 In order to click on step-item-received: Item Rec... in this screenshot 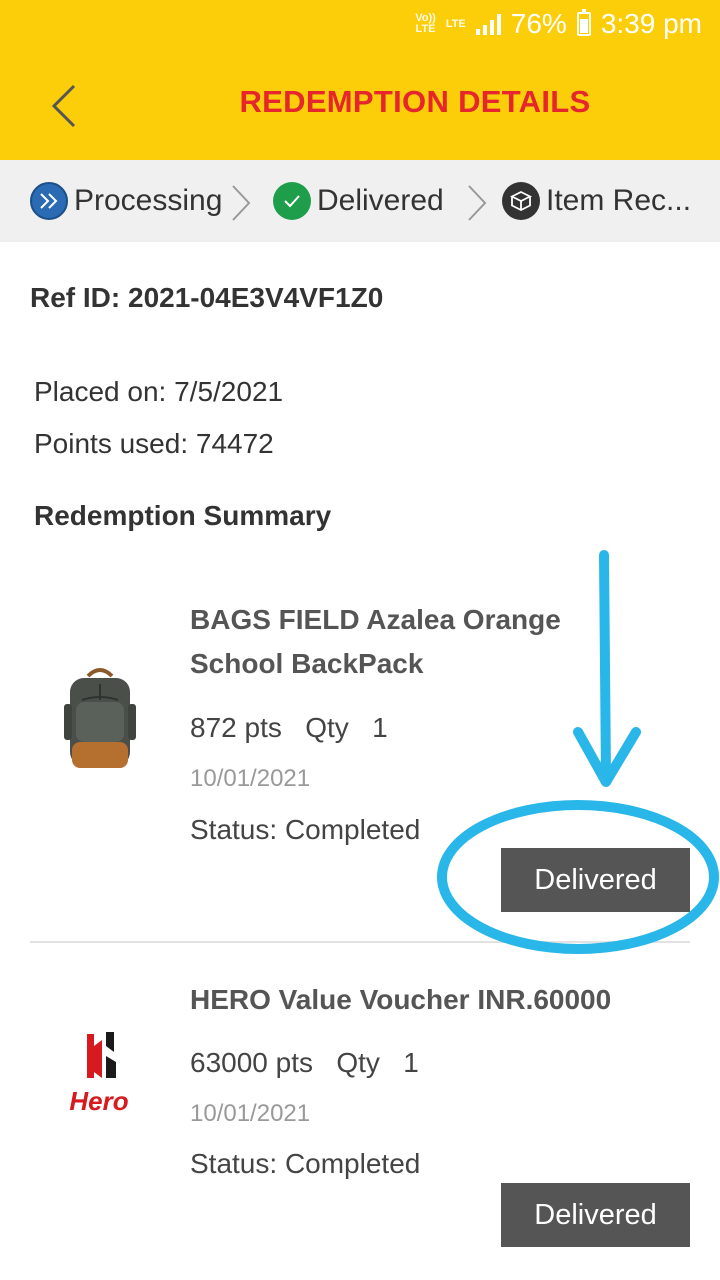, I will do `click(596, 201)`.